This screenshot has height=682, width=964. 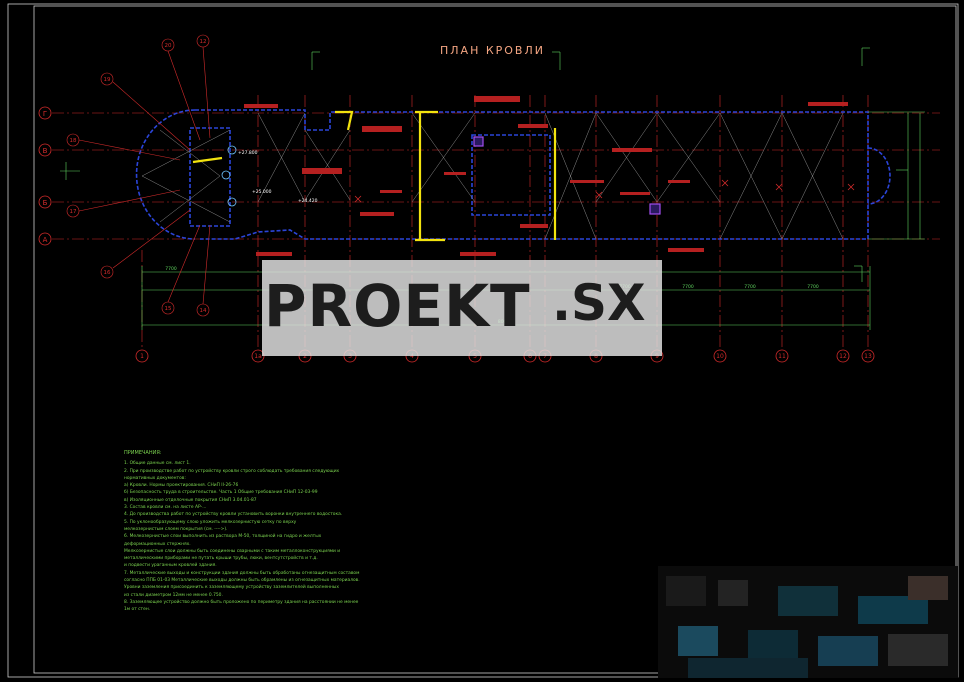 I want to click on mark-label: 15, so click(x=168, y=309).